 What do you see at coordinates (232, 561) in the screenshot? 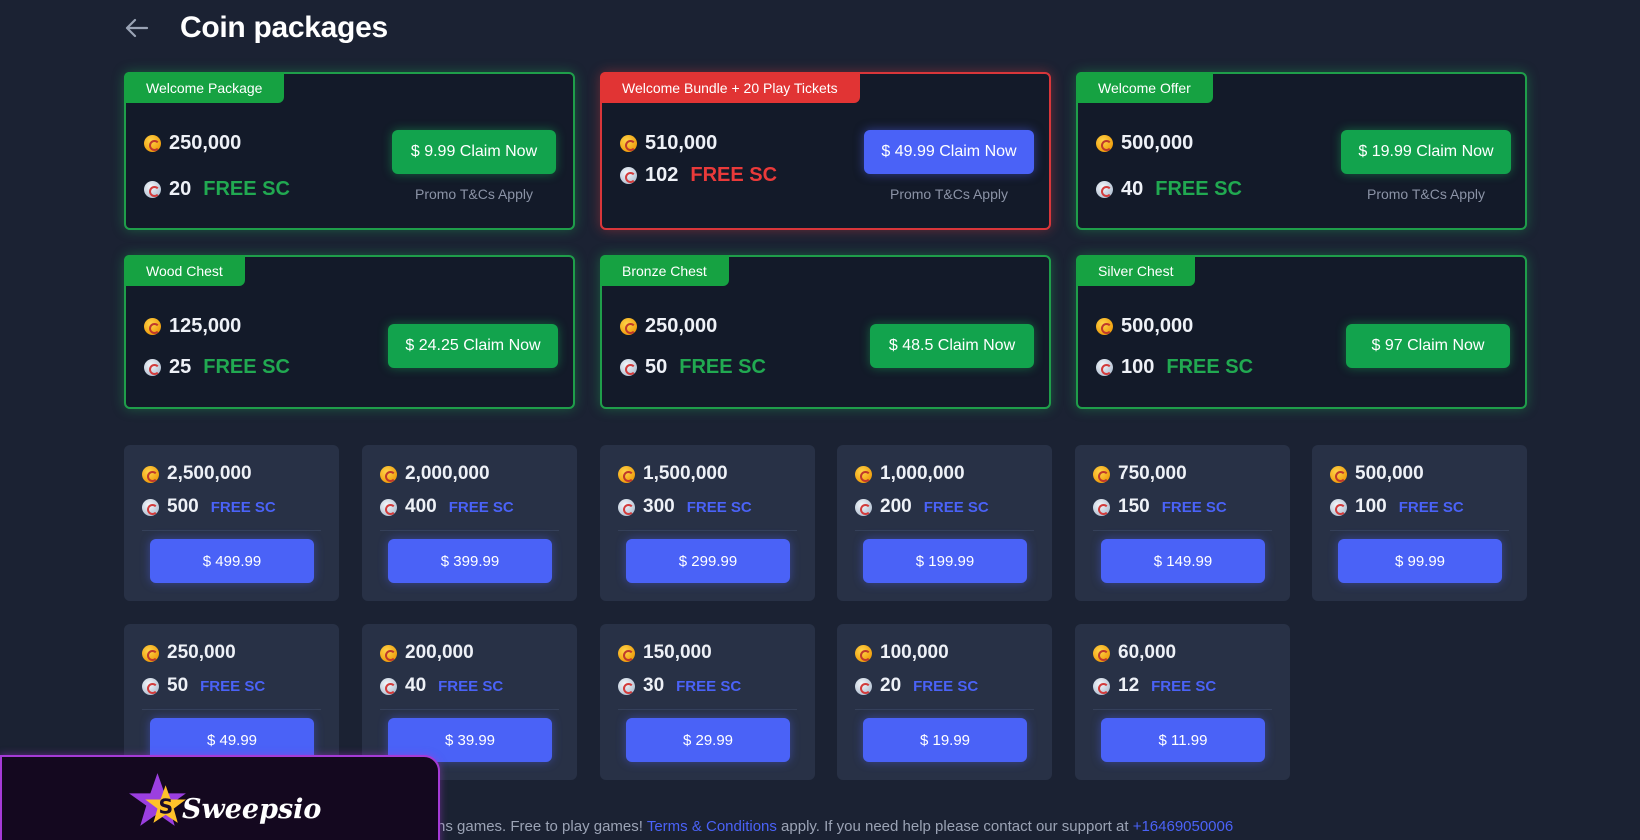
I see `buy-package-button: $ 499.99` at bounding box center [232, 561].